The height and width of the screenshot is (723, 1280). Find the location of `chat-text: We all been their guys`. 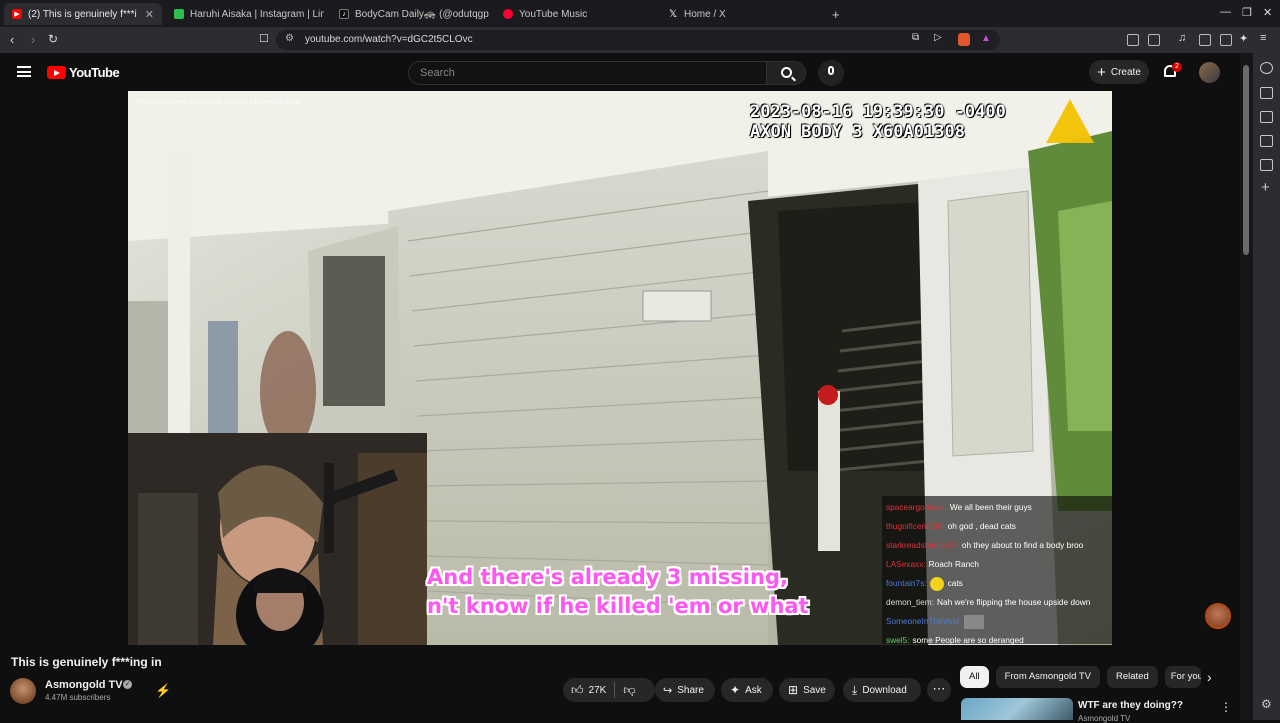

chat-text: We all been their guys is located at coordinates (990, 507).